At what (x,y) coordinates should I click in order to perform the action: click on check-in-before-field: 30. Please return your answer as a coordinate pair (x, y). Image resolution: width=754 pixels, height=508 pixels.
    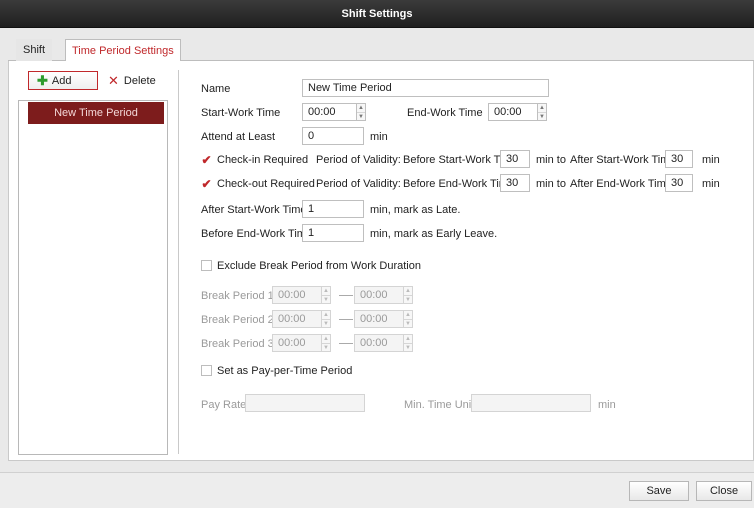
    Looking at the image, I should click on (515, 159).